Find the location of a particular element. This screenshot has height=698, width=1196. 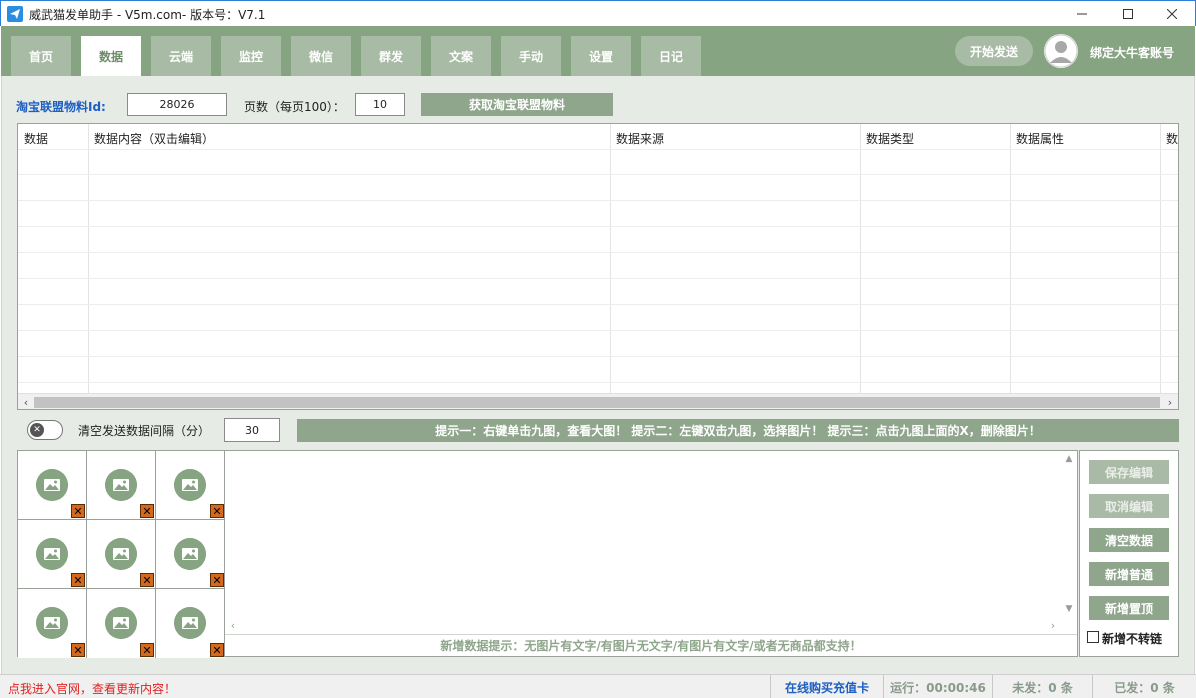

column-header-data: 数据 is located at coordinates (36, 138).